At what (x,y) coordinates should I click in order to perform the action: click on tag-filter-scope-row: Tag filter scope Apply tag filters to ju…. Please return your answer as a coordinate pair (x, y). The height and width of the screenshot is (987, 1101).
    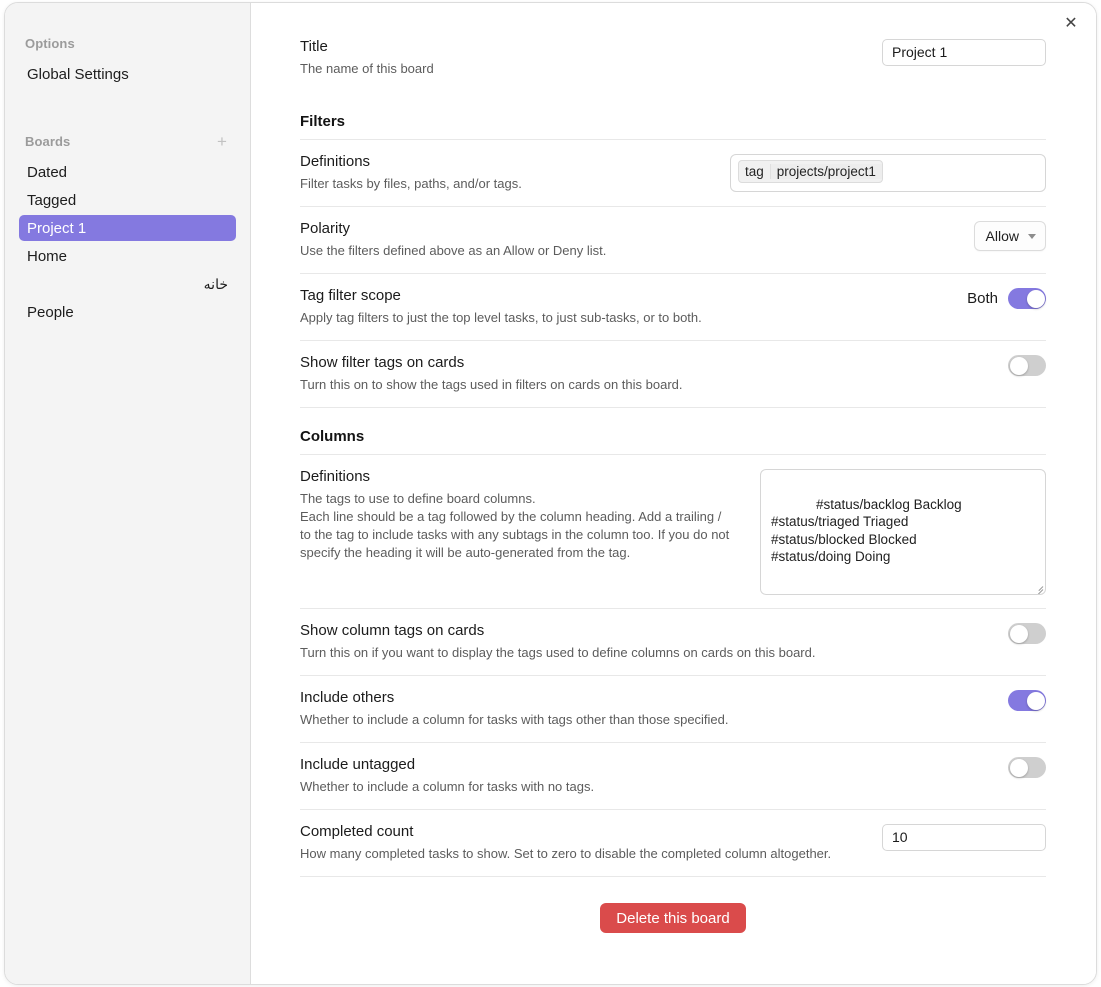
    Looking at the image, I should click on (673, 307).